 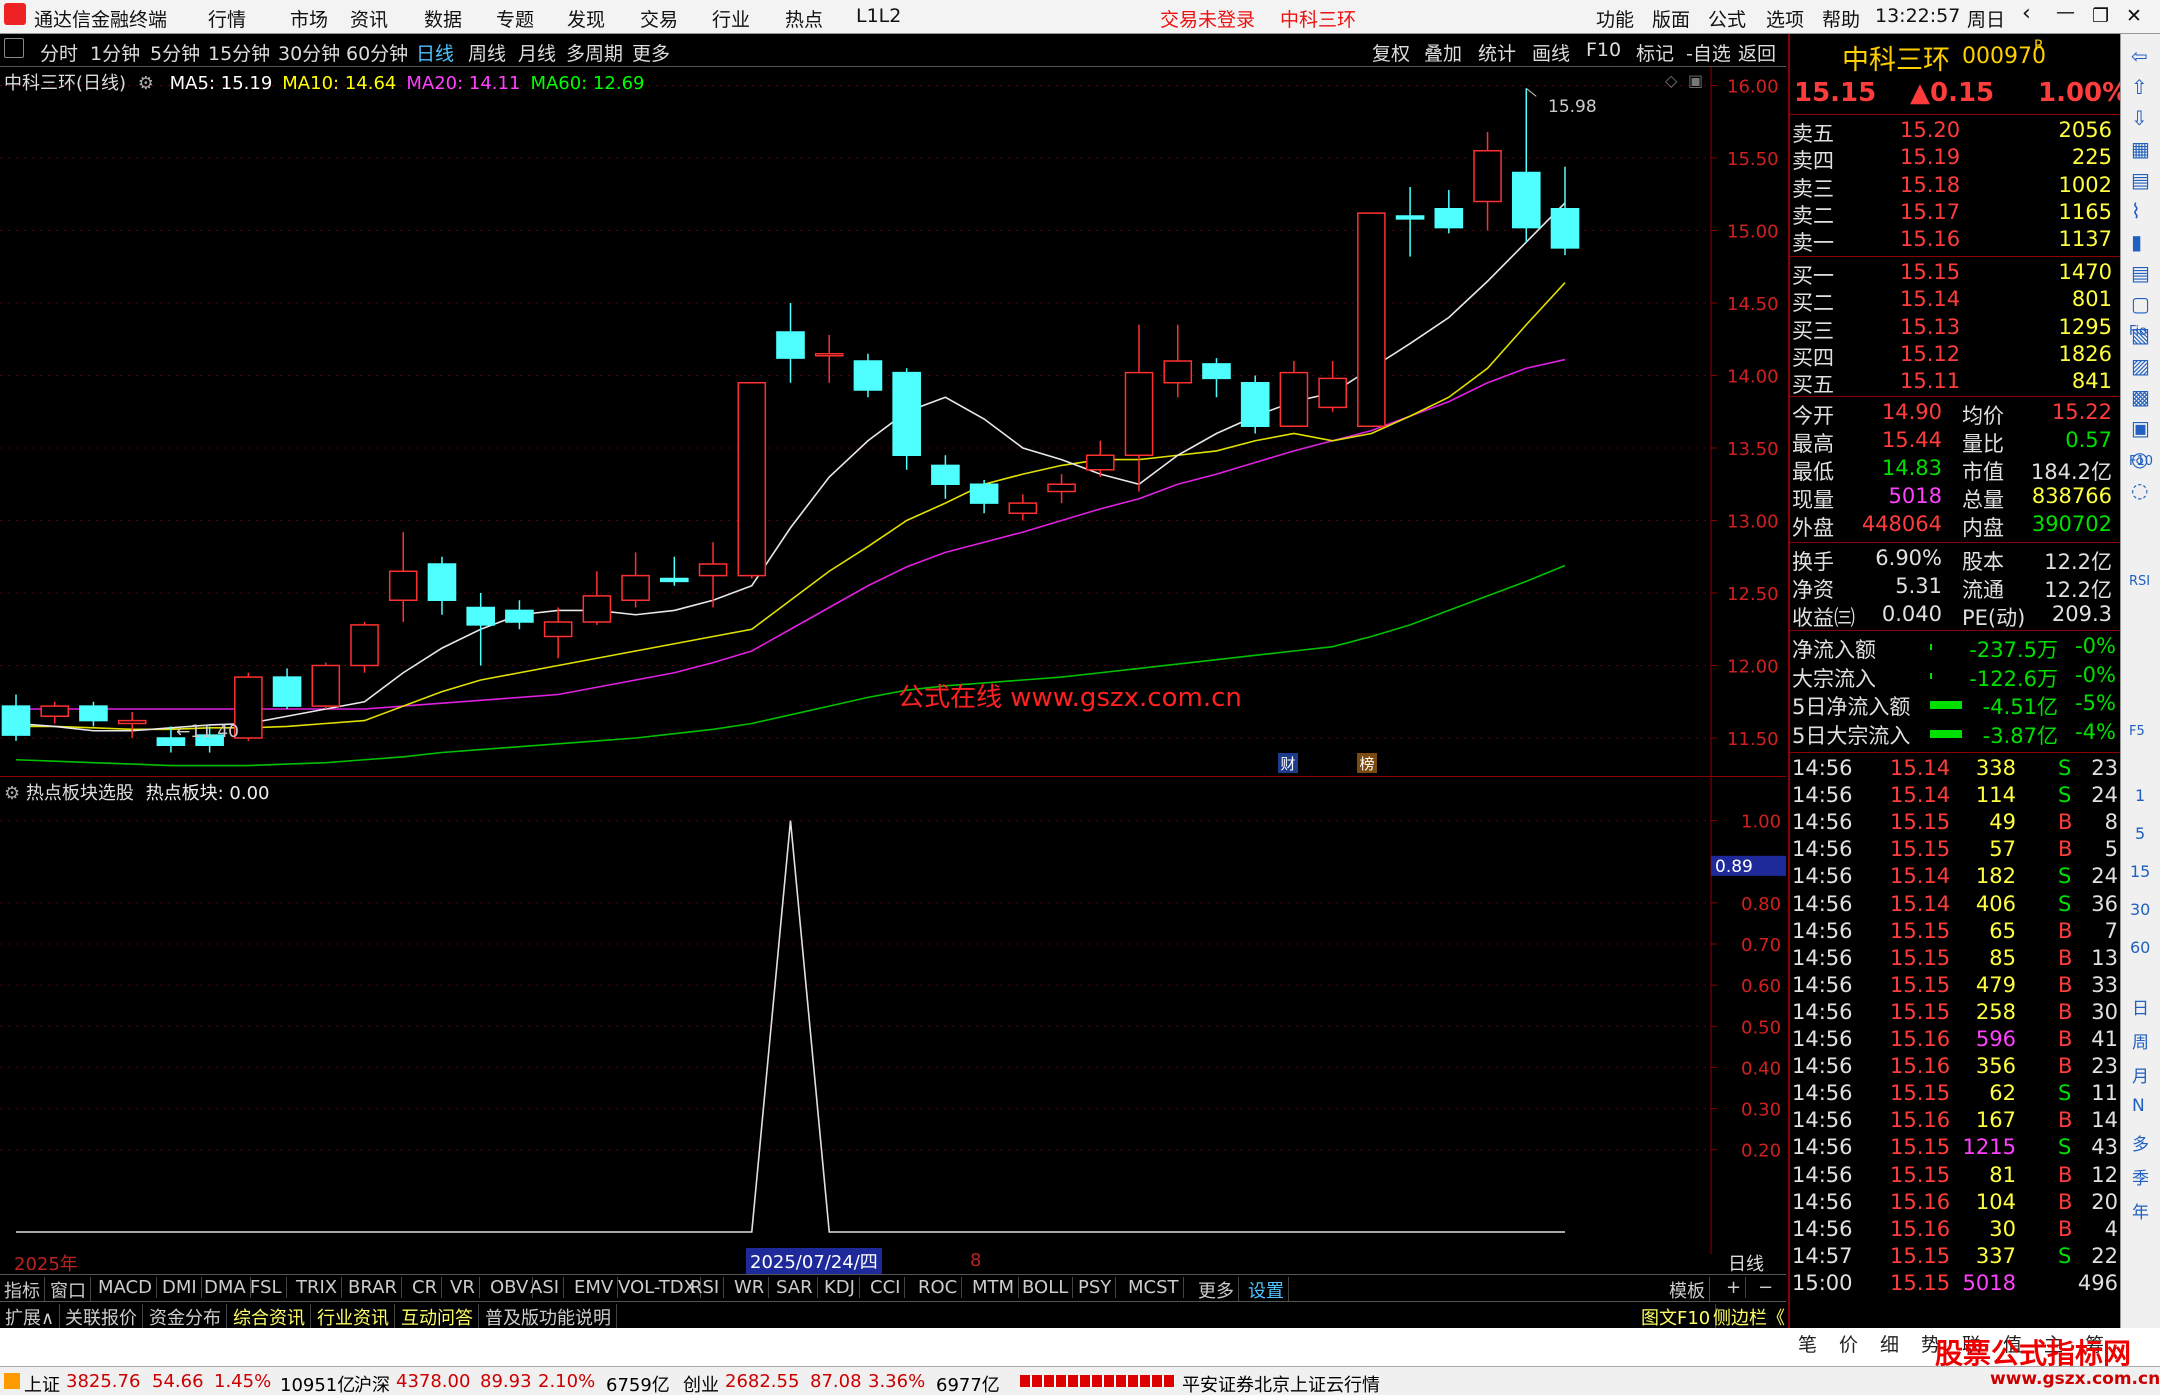 What do you see at coordinates (2140, 1142) in the screenshot?
I see `sidebar-period-4: 多` at bounding box center [2140, 1142].